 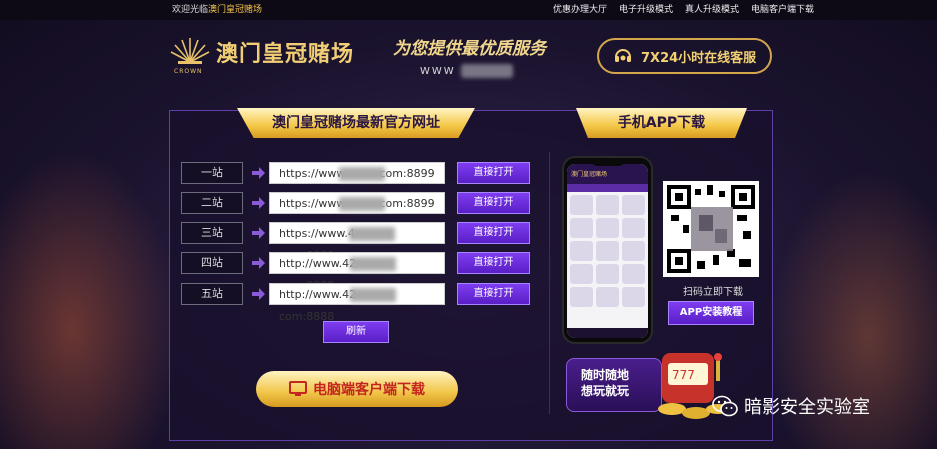 I want to click on watermark: 暗影安全实验室, so click(x=791, y=406).